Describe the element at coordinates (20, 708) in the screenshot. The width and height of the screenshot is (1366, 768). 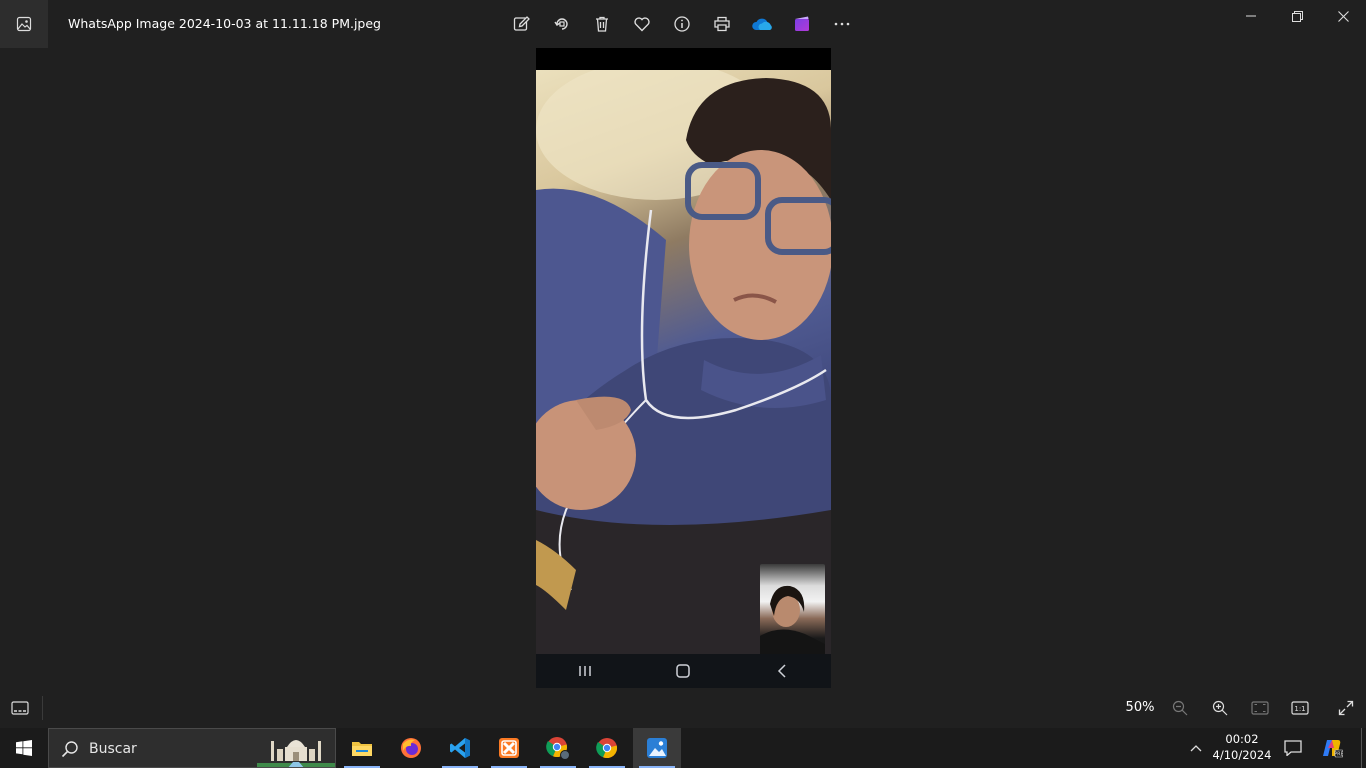
I see `filmstrip-icon` at that location.